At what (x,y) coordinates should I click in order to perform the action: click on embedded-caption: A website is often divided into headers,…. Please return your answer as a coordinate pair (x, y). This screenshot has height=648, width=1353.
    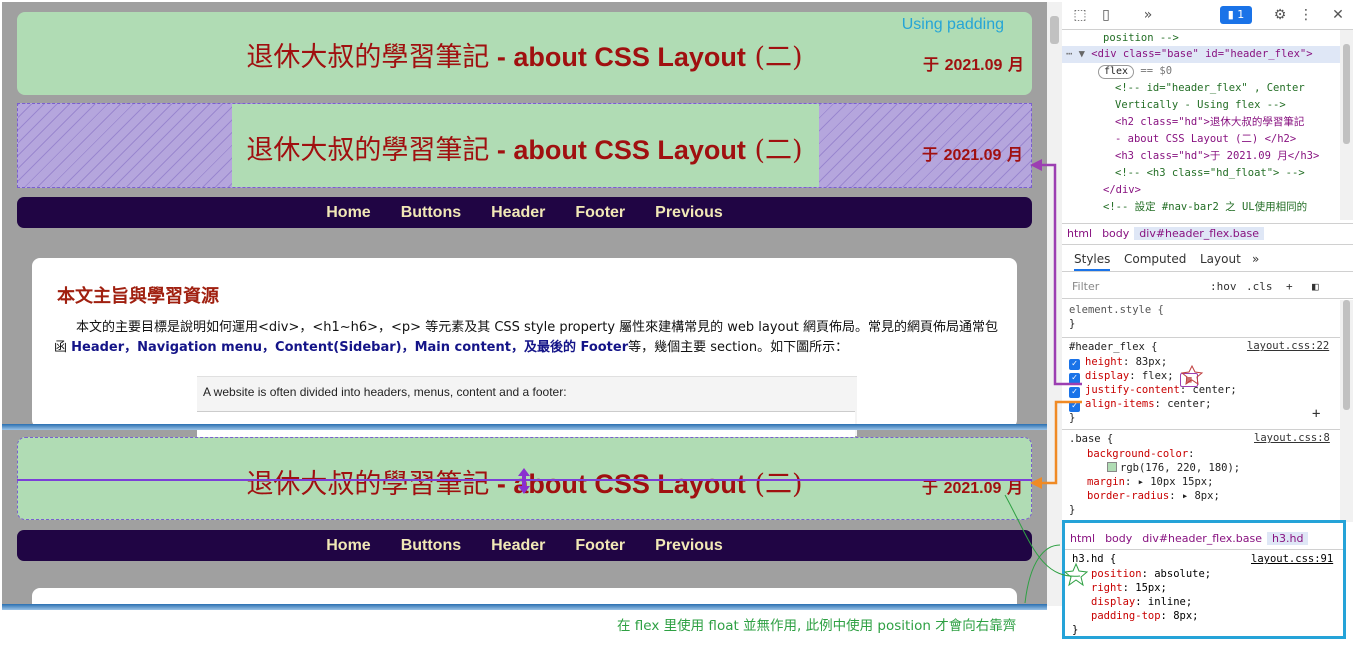
    Looking at the image, I should click on (385, 392).